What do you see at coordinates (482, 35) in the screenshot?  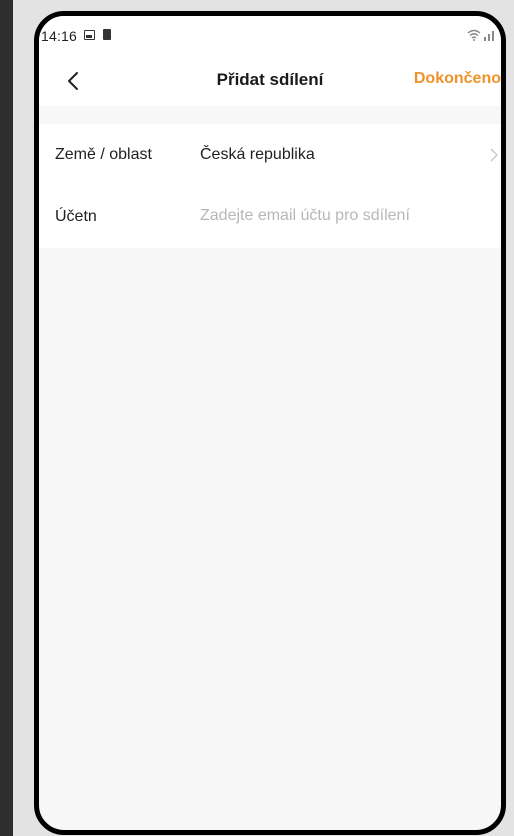 I see `status-icons` at bounding box center [482, 35].